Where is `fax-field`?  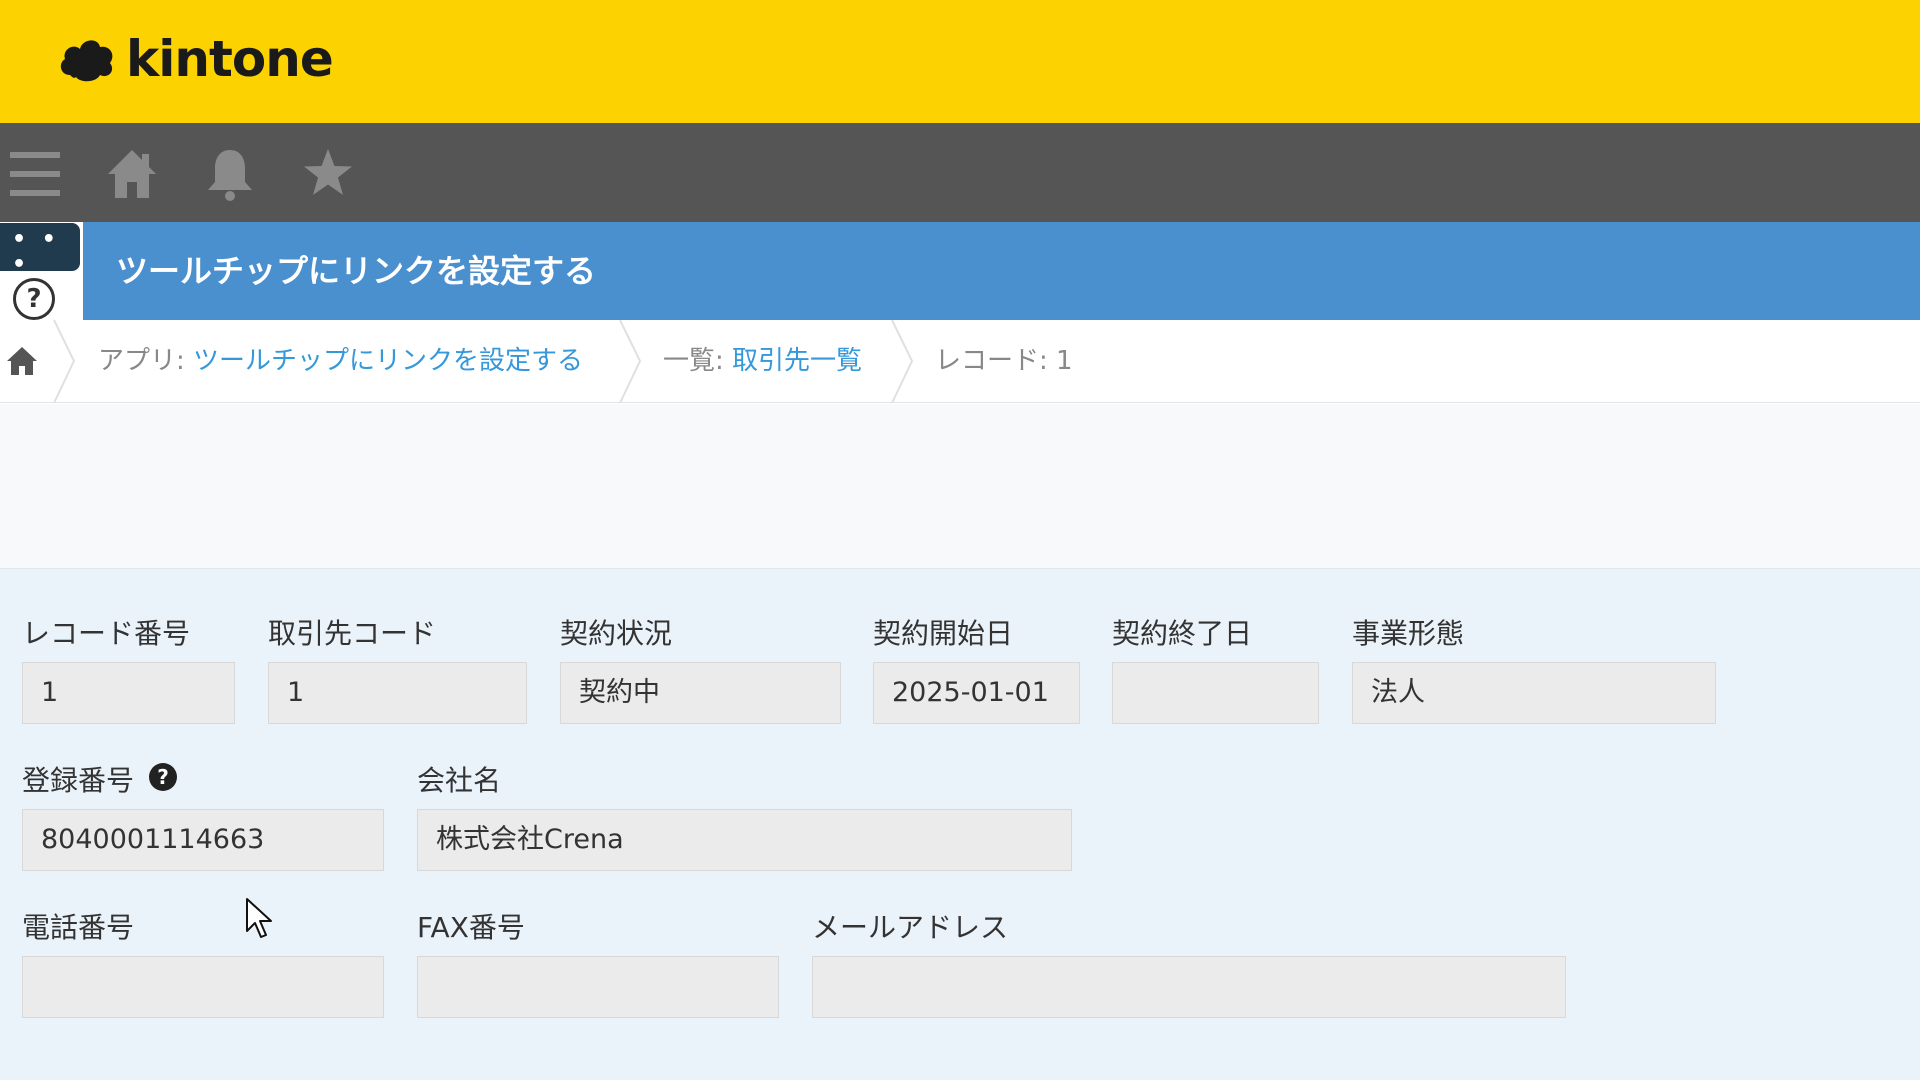
fax-field is located at coordinates (598, 987).